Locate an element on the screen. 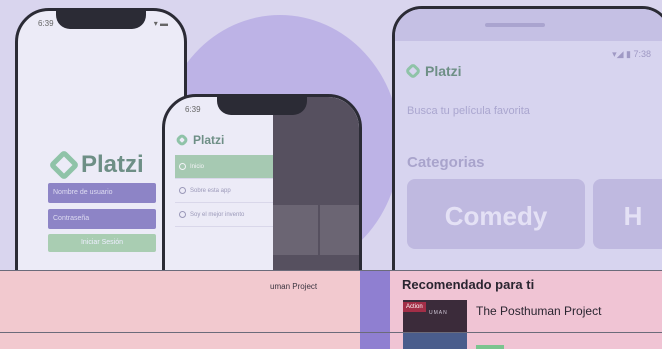 Image resolution: width=662 pixels, height=349 pixels. menu-item-label: Inicio is located at coordinates (197, 166).